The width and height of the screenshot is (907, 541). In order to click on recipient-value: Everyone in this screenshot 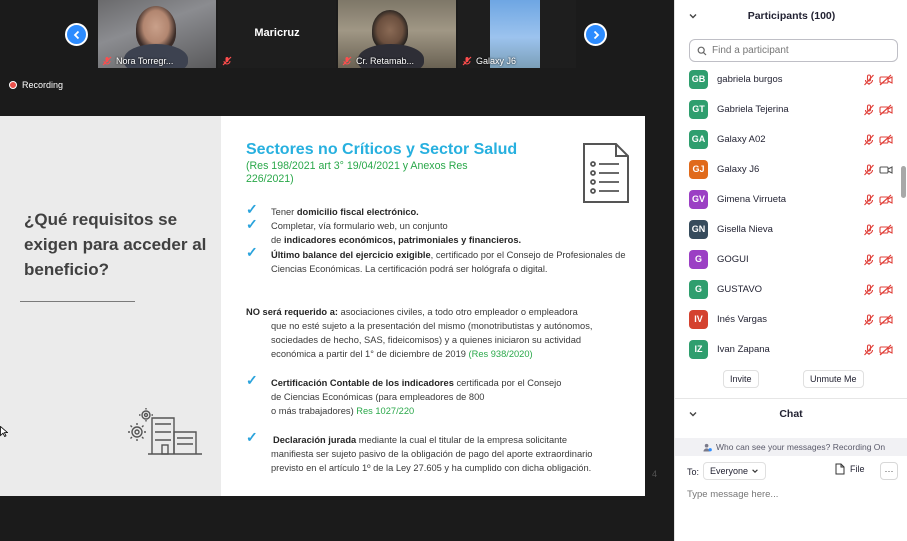, I will do `click(729, 471)`.